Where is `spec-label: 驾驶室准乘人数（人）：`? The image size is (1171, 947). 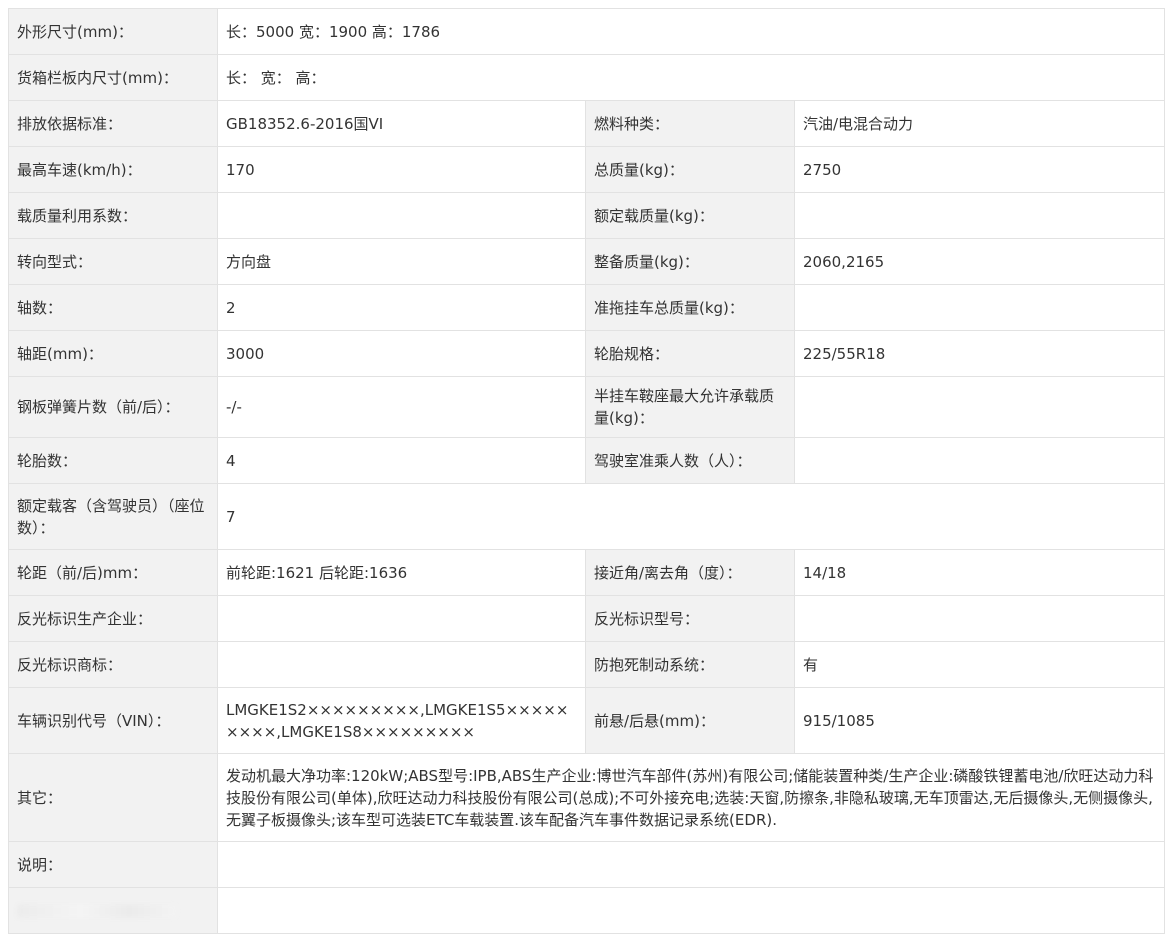 spec-label: 驾驶室准乘人数（人）： is located at coordinates (690, 460).